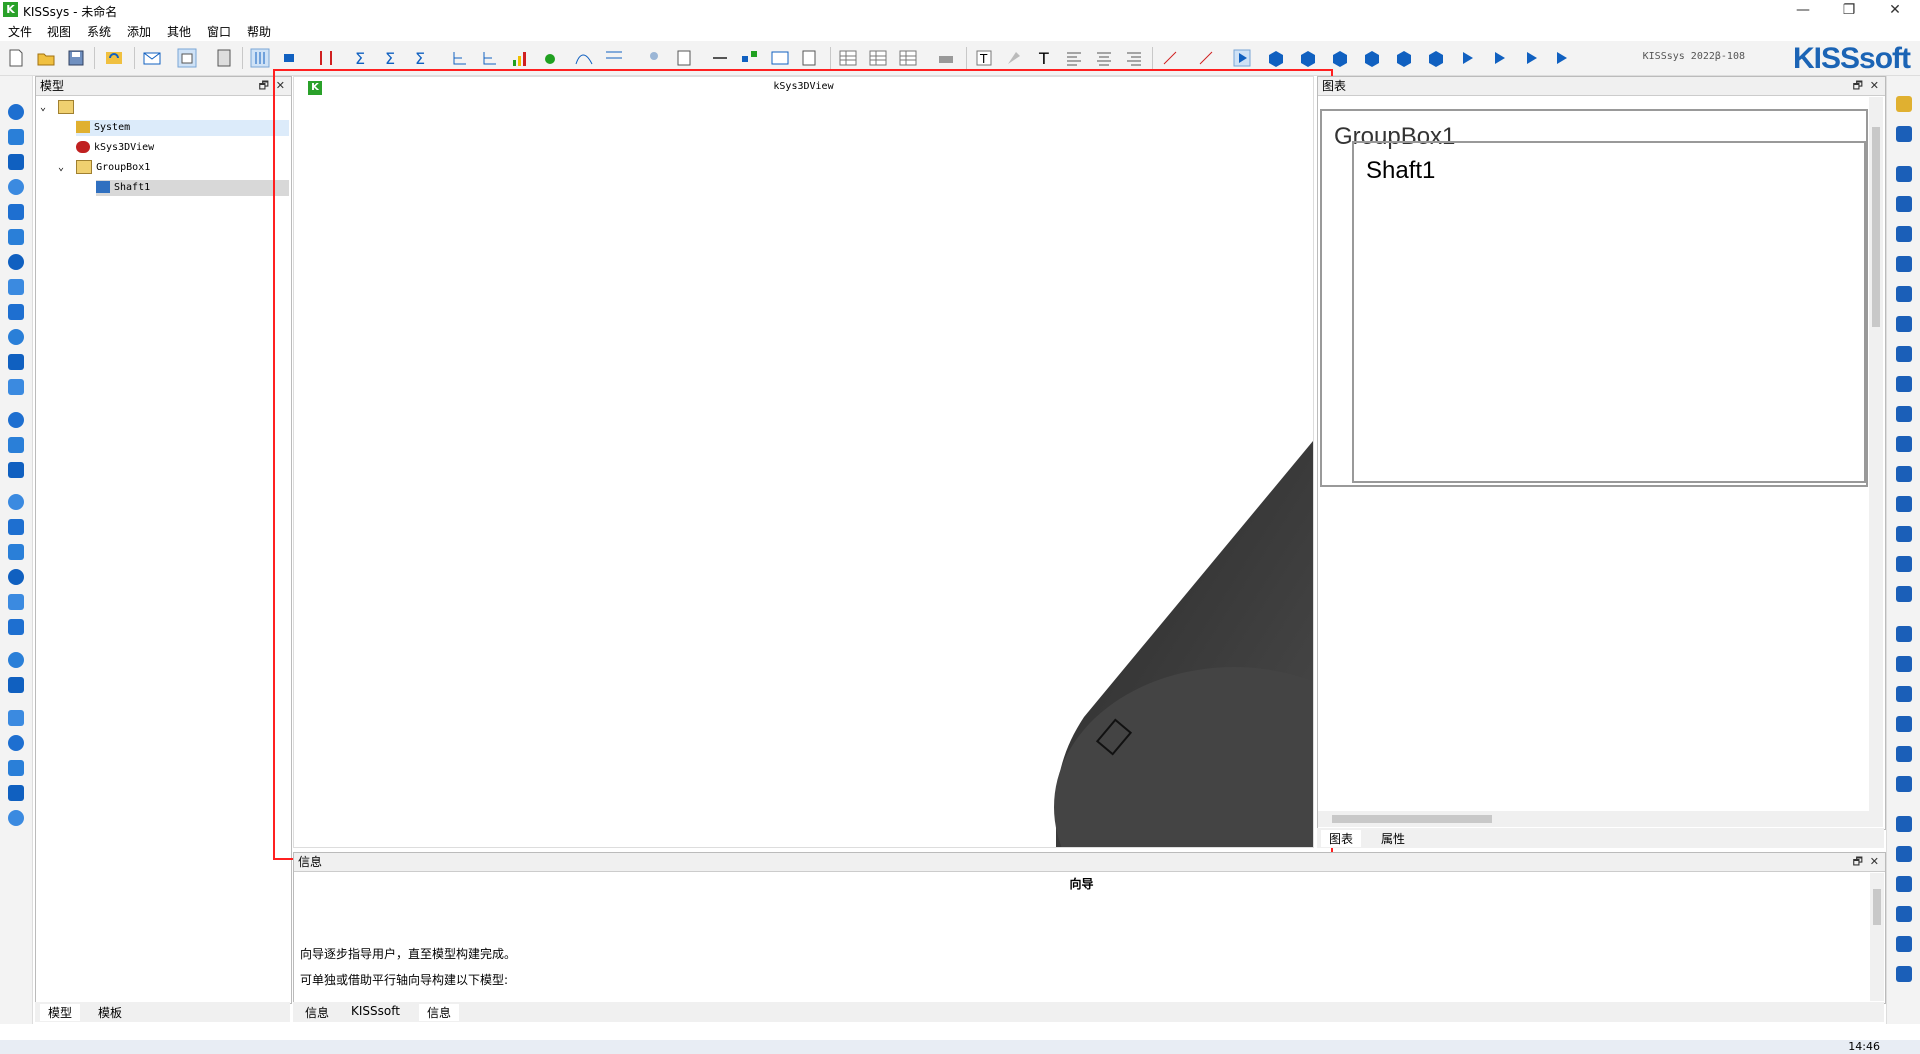 This screenshot has width=1920, height=1054. What do you see at coordinates (1393, 838) in the screenshot?
I see `tab-properties: 属性` at bounding box center [1393, 838].